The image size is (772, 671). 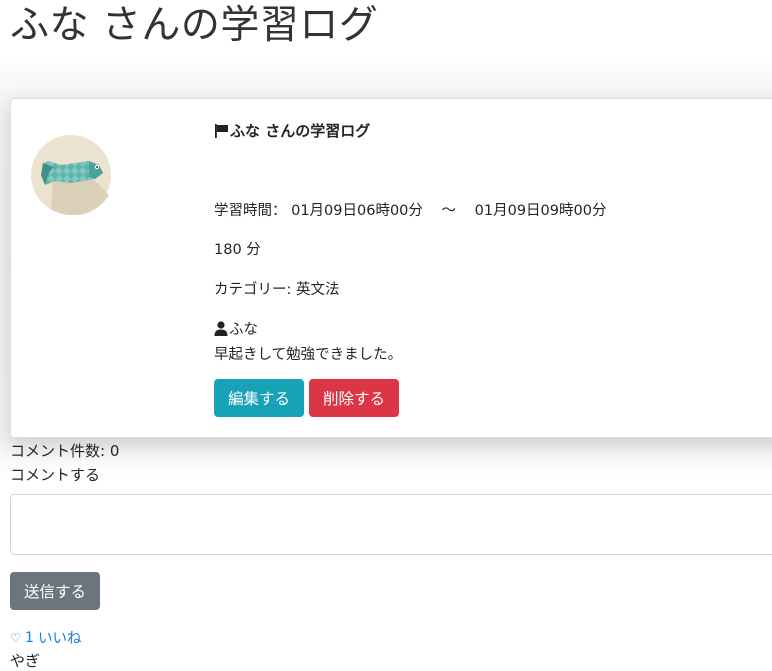 What do you see at coordinates (391, 524) in the screenshot?
I see `comment-input` at bounding box center [391, 524].